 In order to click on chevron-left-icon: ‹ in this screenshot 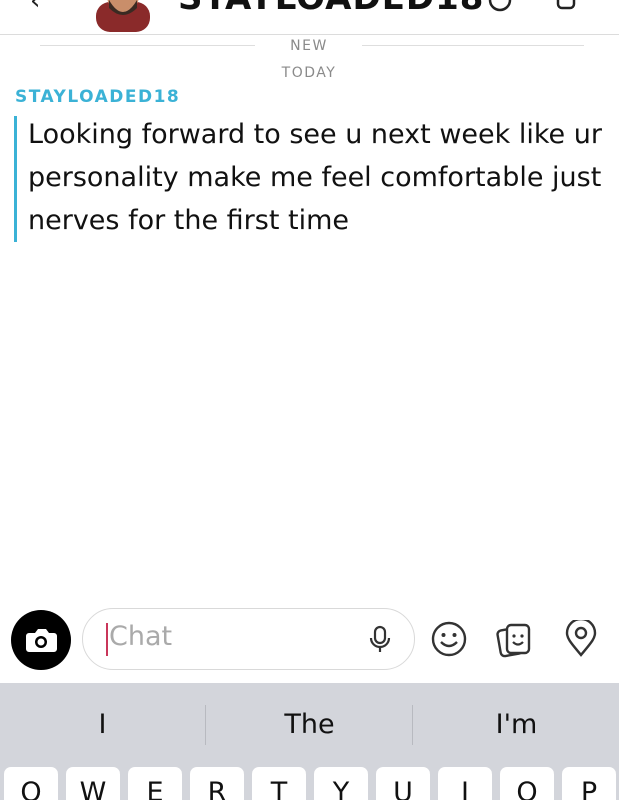, I will do `click(35, 8)`.